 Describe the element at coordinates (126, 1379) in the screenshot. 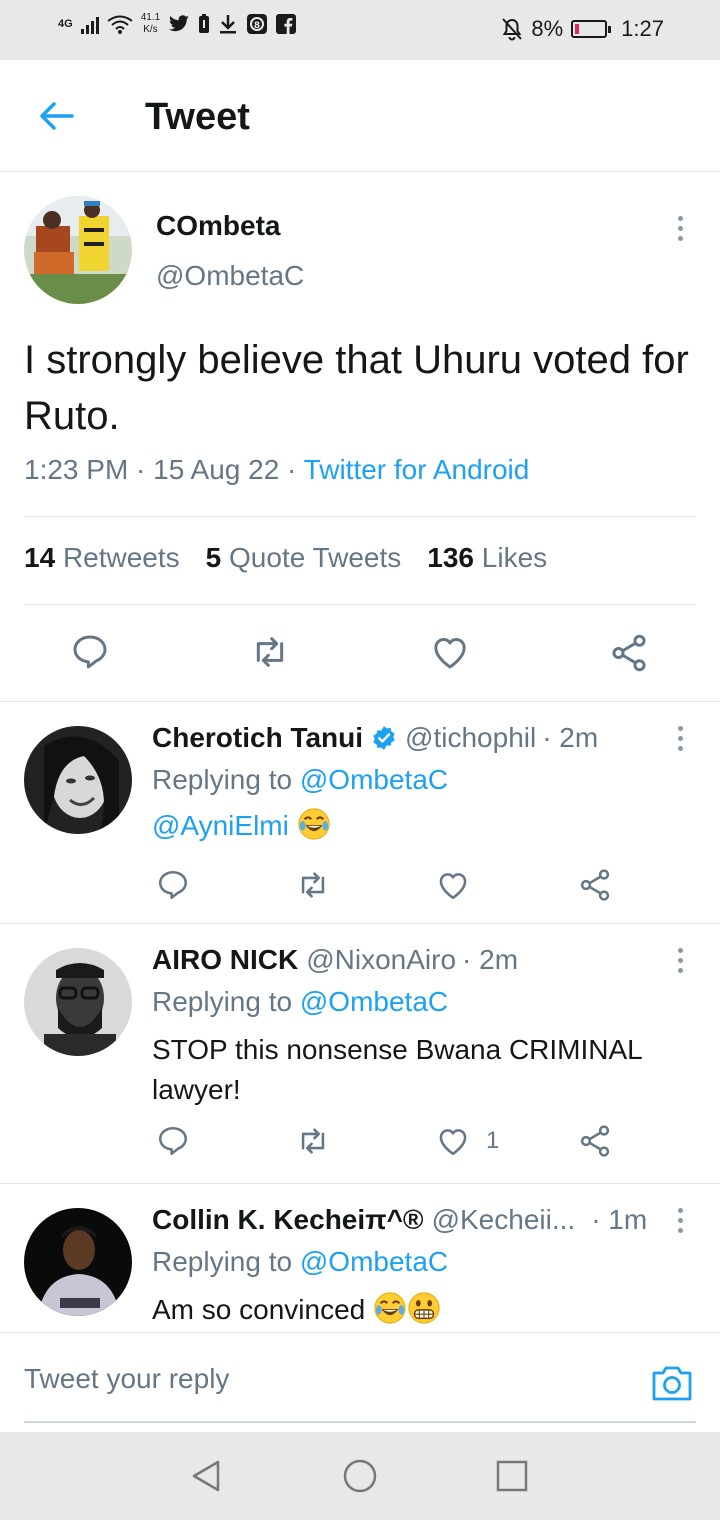

I see `reply-input: Tweet your reply` at that location.